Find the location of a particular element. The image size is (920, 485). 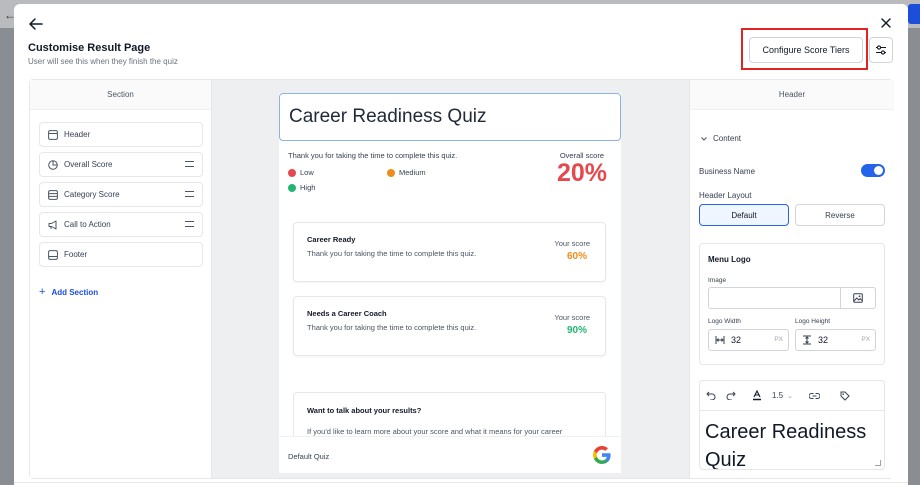

logo-width-value: 32 is located at coordinates (736, 340).